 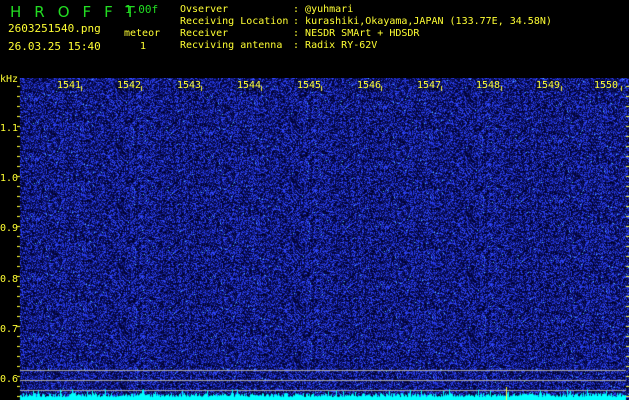 I want to click on info-value: : NESDR SMArt + HDSDR, so click(x=356, y=33).